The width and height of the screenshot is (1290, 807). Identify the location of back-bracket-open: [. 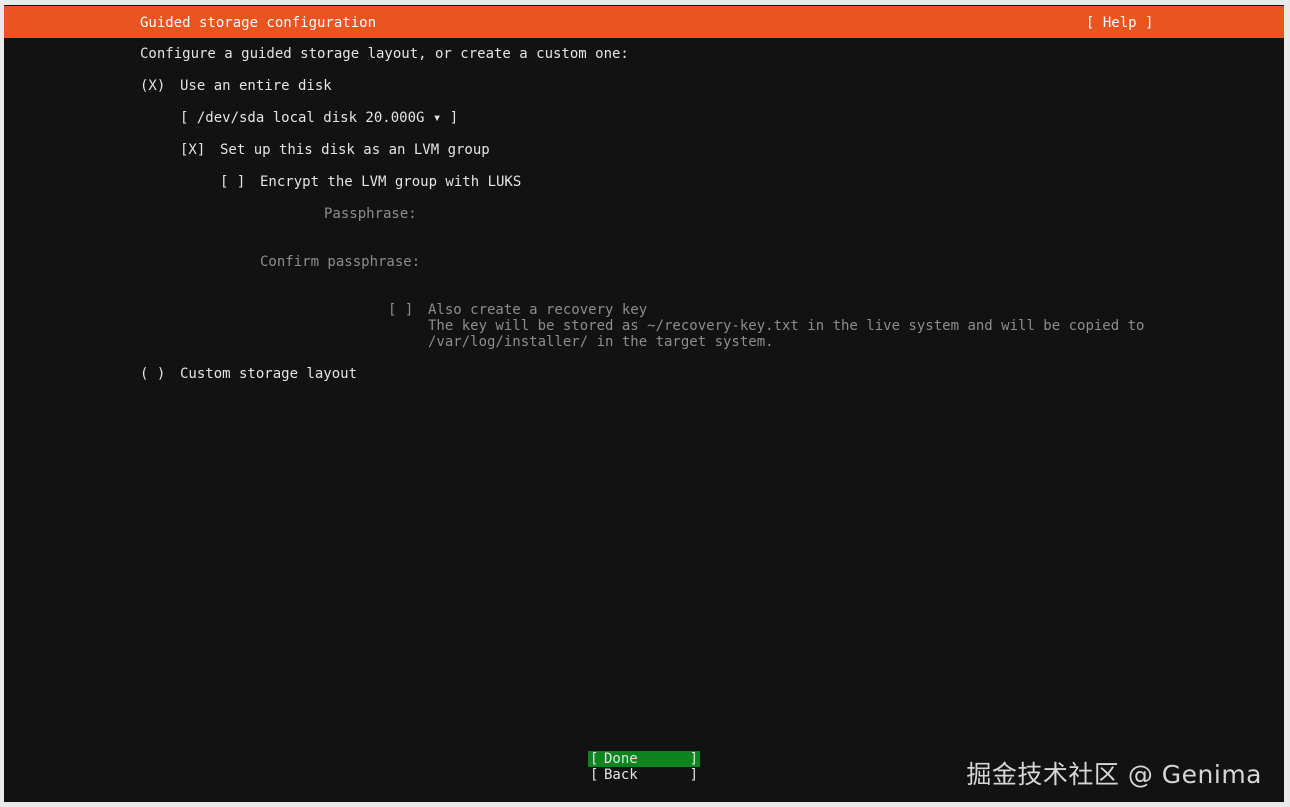
(594, 775).